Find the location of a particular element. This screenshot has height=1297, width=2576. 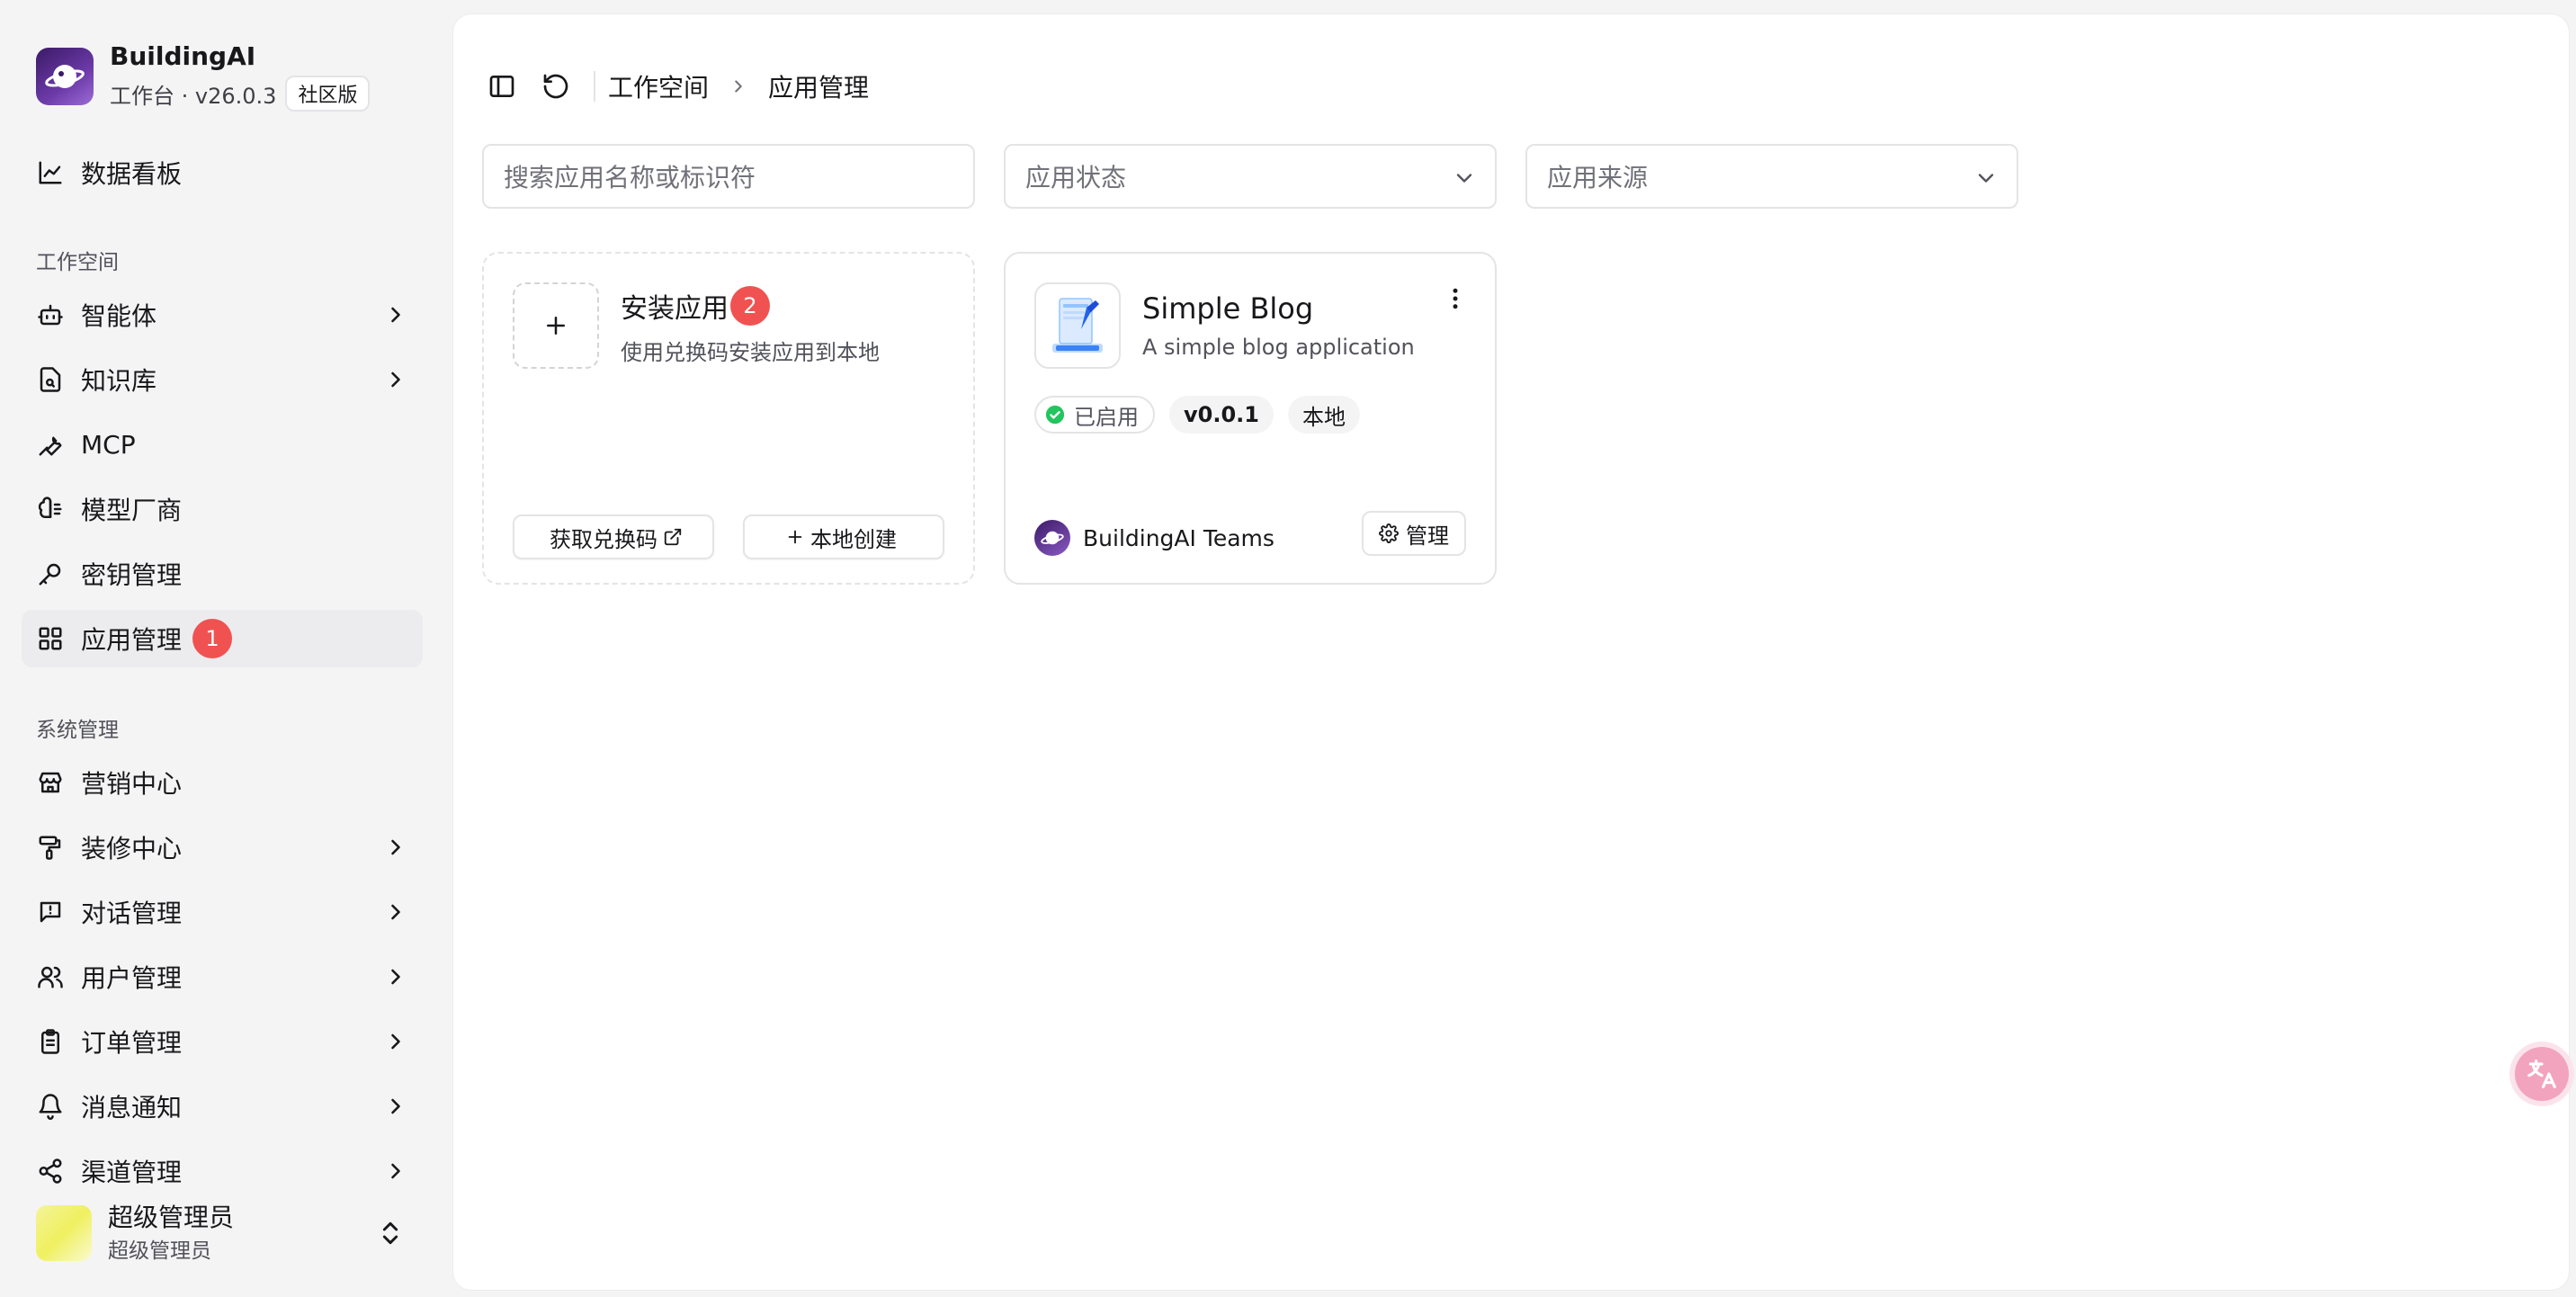

check-circle-icon is located at coordinates (1055, 415).